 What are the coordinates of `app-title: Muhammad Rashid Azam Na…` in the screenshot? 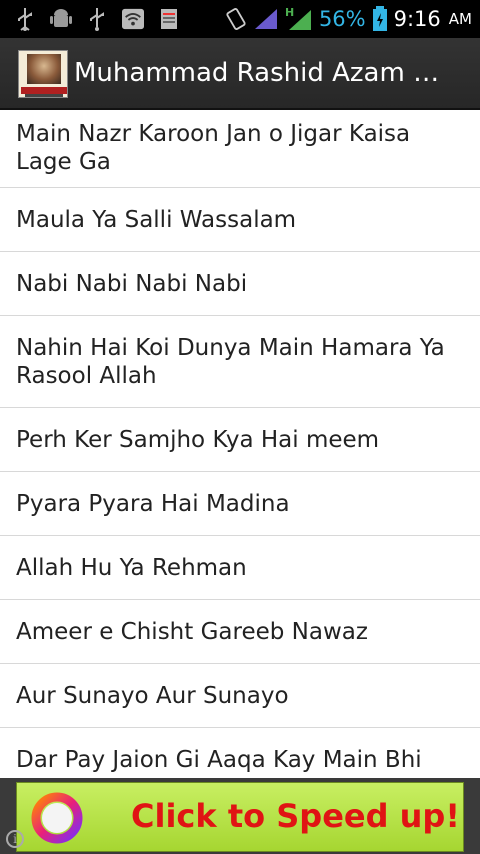 It's located at (264, 73).